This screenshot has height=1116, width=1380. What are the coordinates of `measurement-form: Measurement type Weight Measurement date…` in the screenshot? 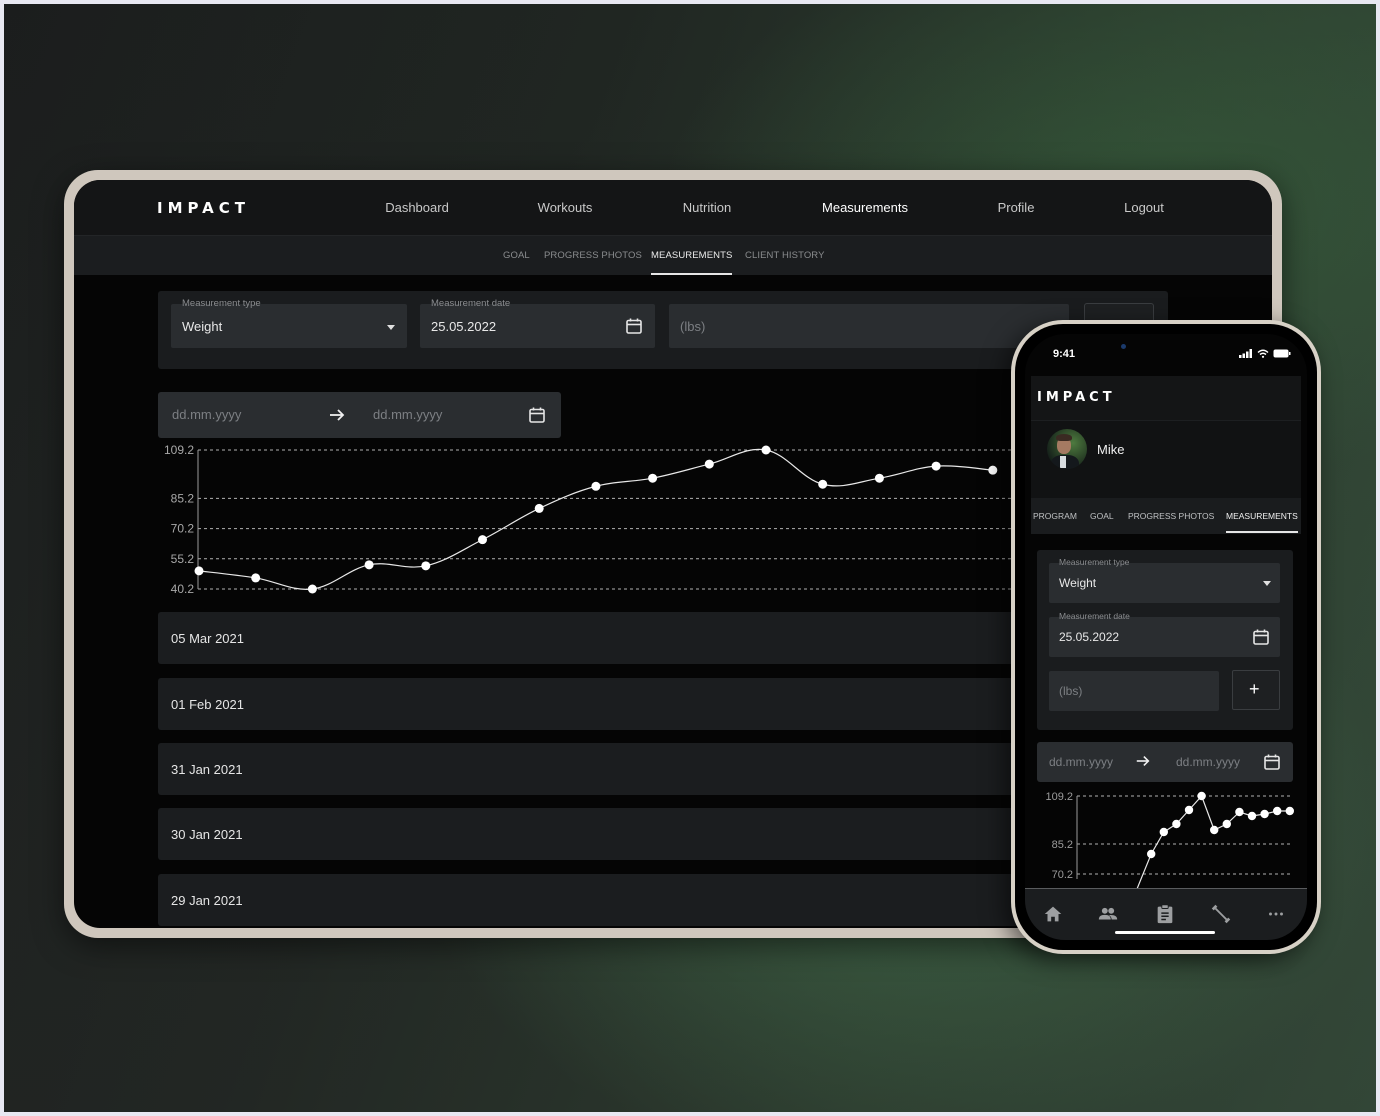 It's located at (1165, 640).